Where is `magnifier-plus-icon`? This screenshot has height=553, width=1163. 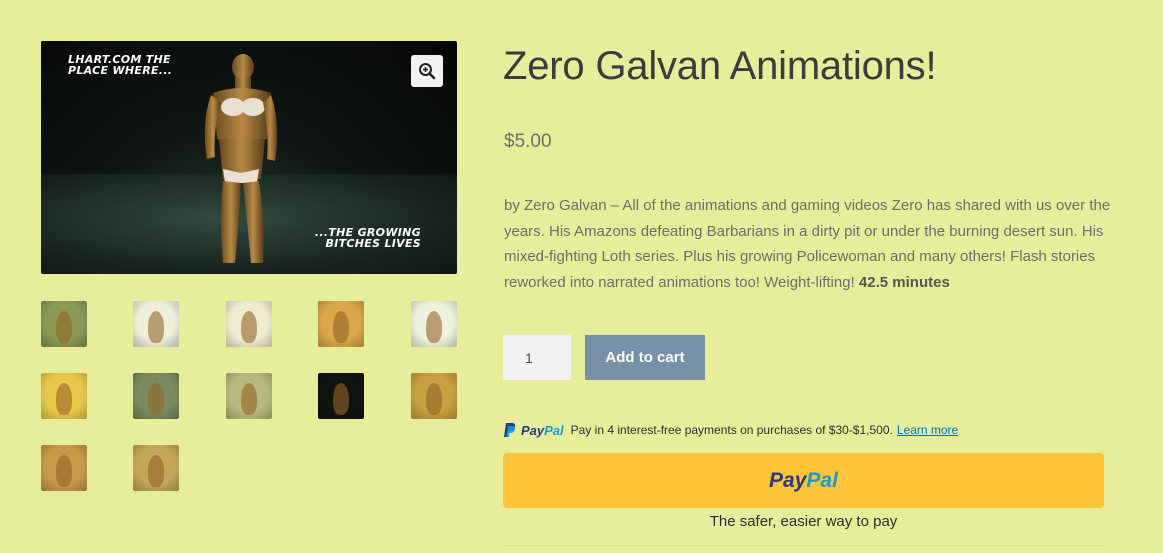
magnifier-plus-icon is located at coordinates (427, 71).